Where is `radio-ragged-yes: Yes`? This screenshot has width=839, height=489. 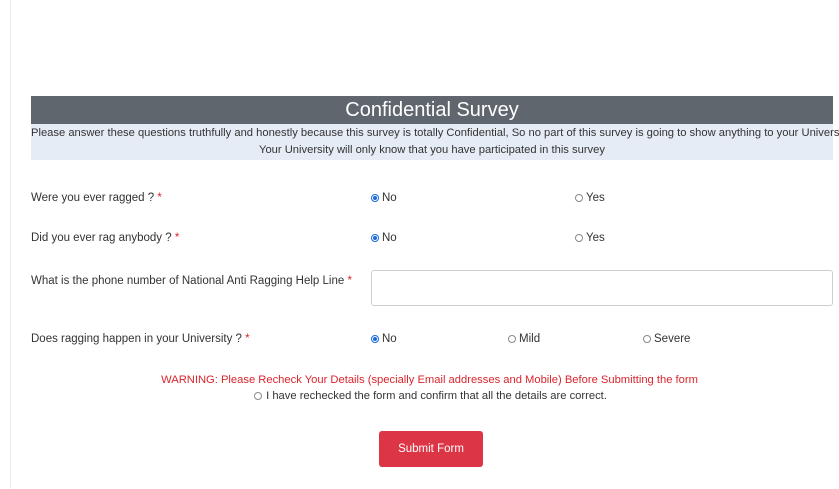
radio-ragged-yes: Yes is located at coordinates (590, 198).